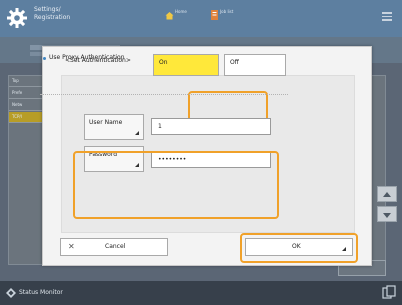 This screenshot has height=305, width=402. Describe the element at coordinates (26, 81) in the screenshot. I see `list-item: Top` at that location.